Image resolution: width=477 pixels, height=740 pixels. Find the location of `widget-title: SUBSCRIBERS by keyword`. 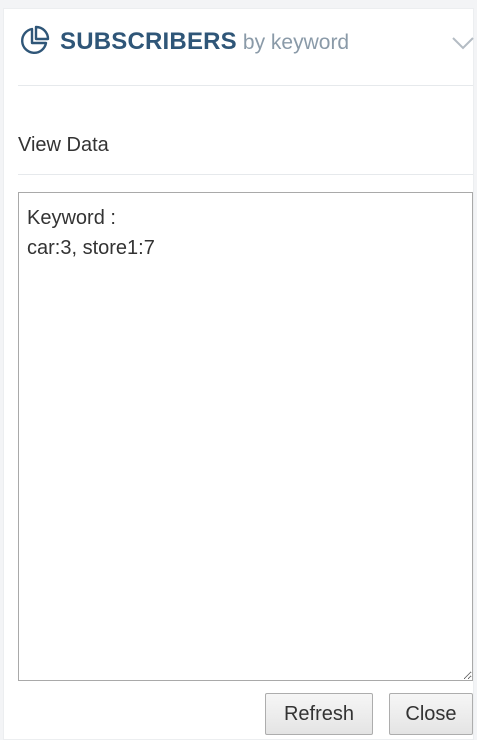

widget-title: SUBSCRIBERS by keyword is located at coordinates (204, 42).